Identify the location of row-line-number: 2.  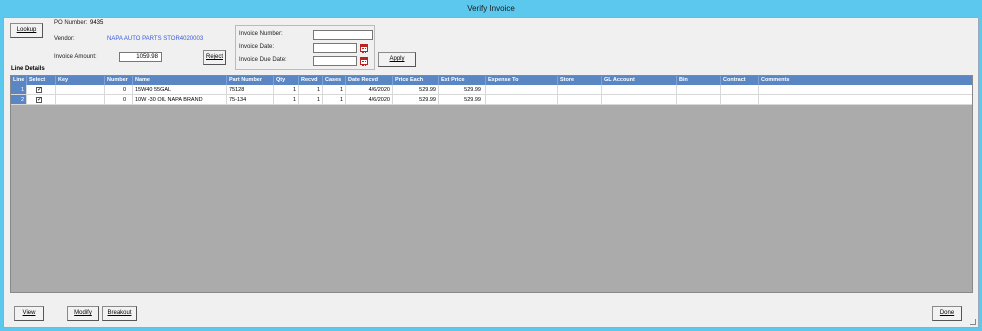
(19, 100).